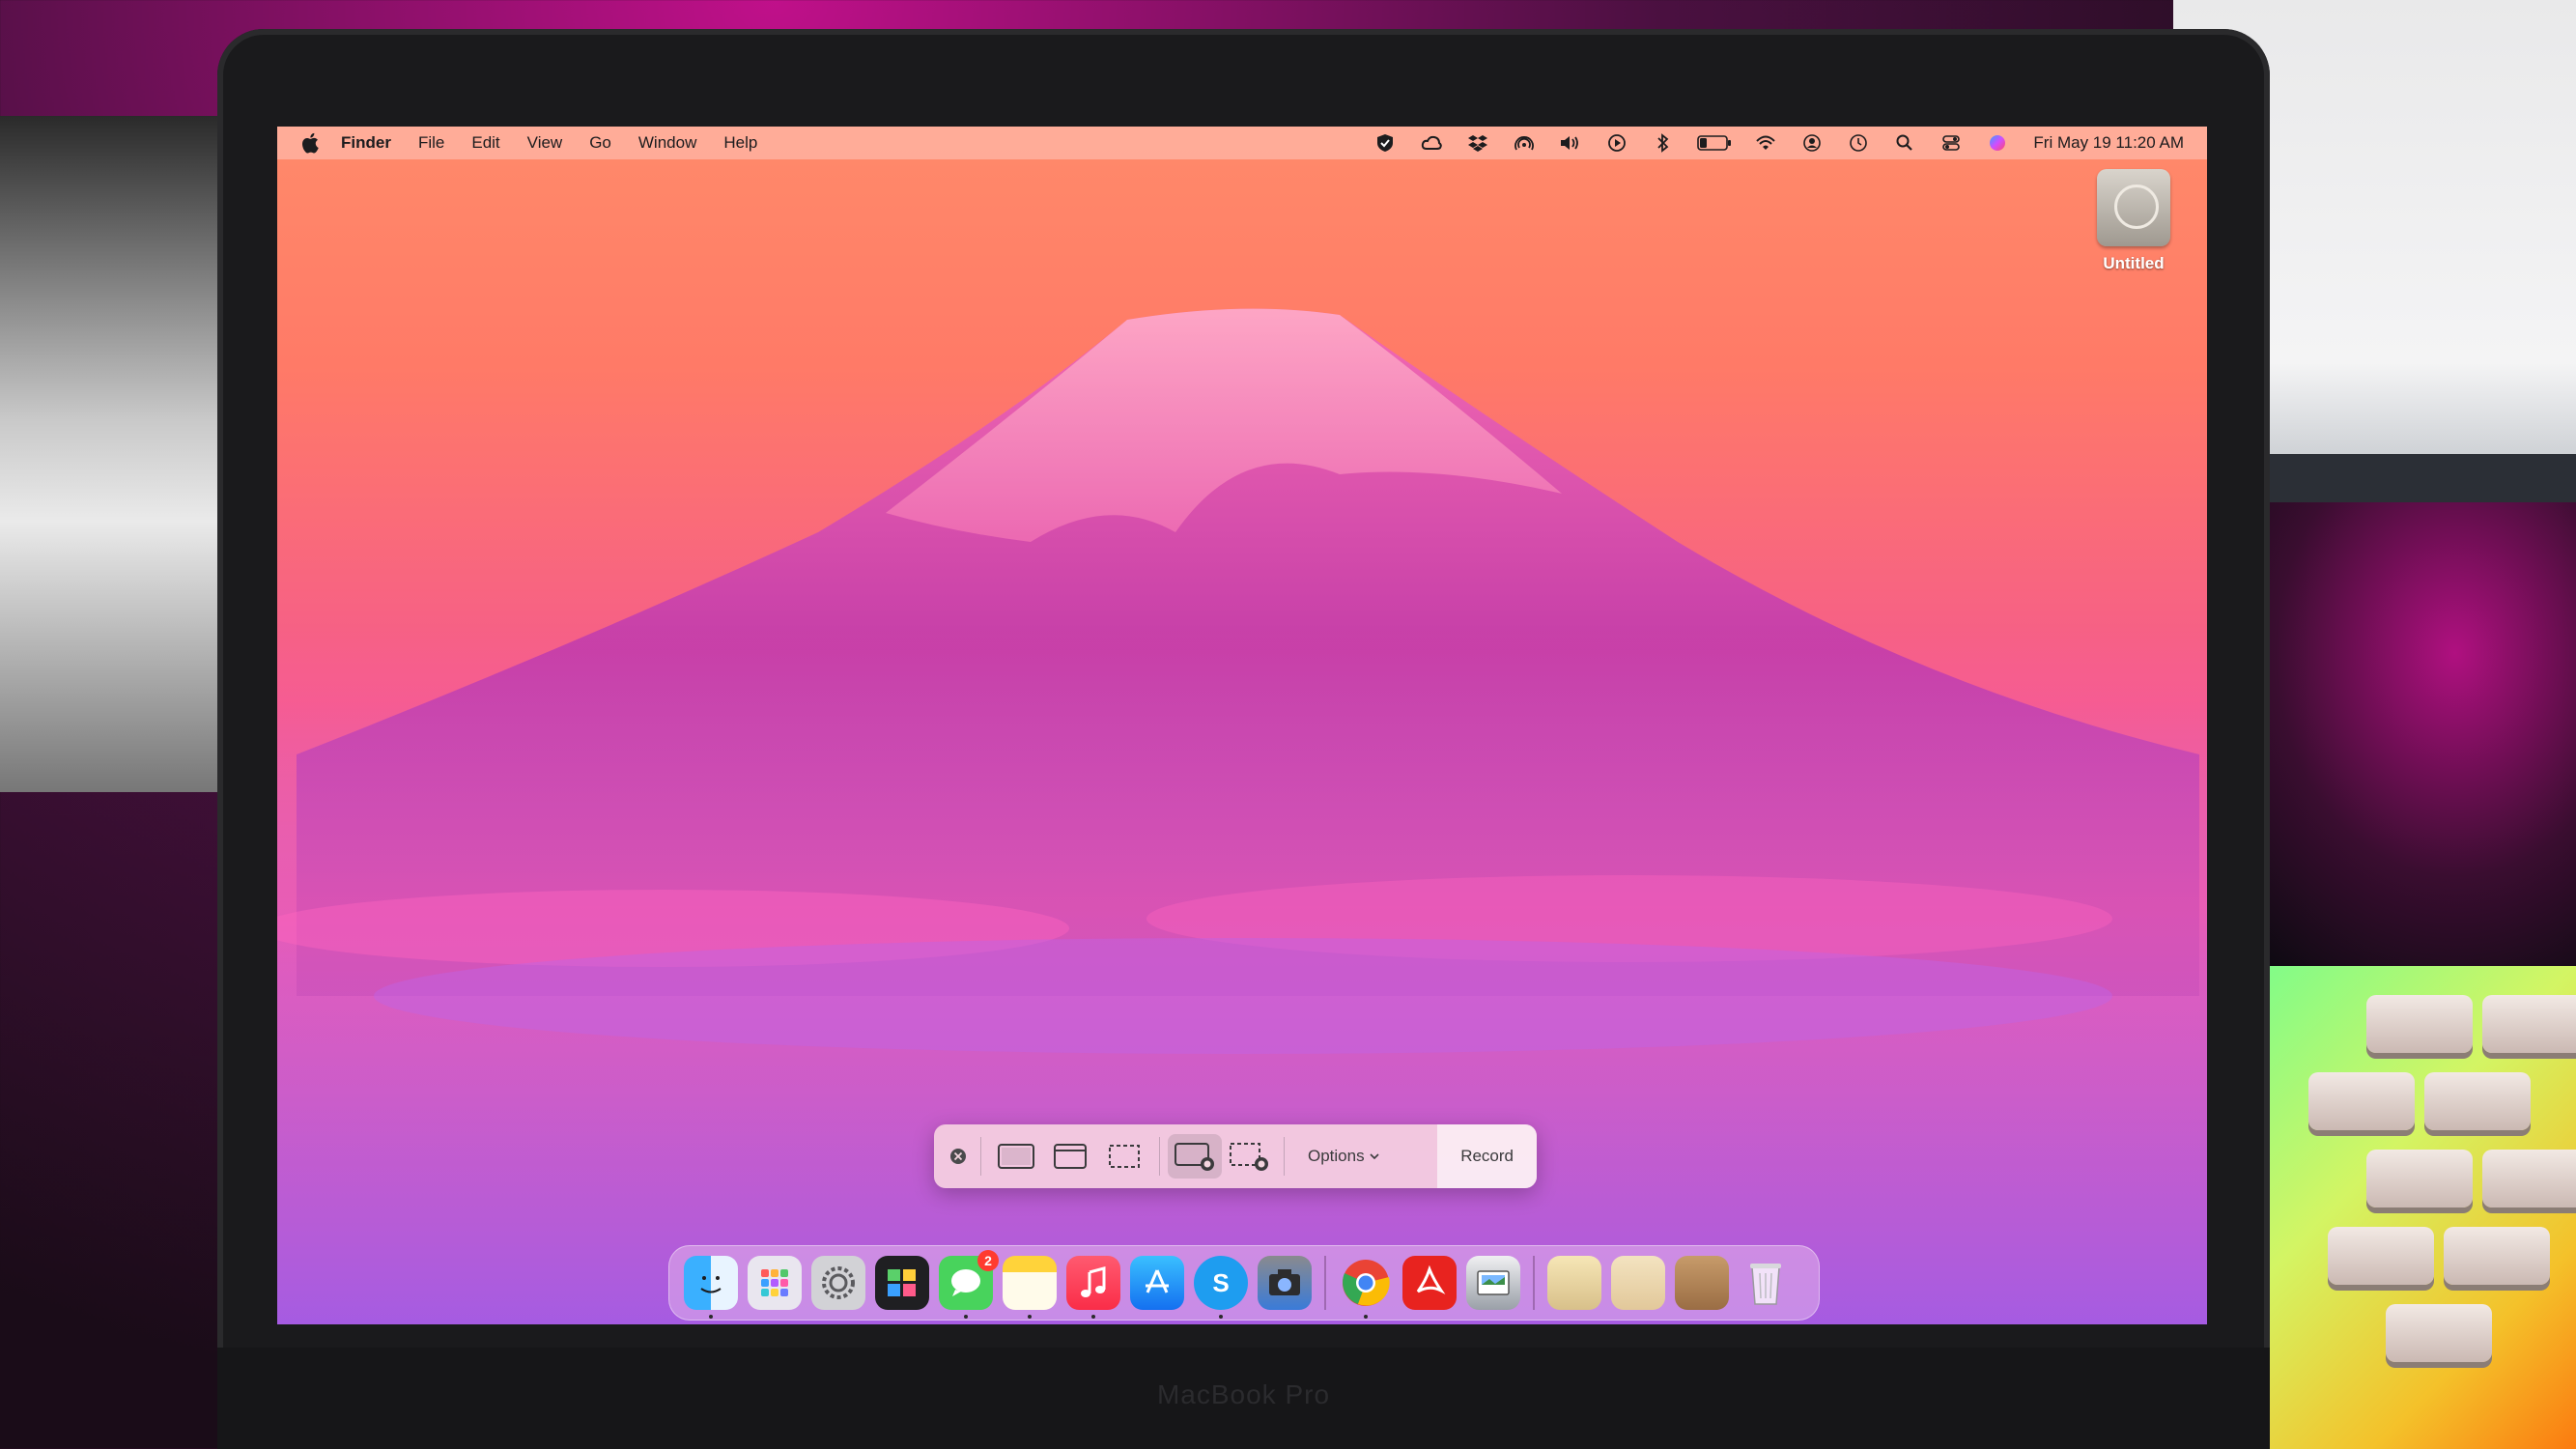 Image resolution: width=2576 pixels, height=1449 pixels. Describe the element at coordinates (1638, 1283) in the screenshot. I see `downloads-stack-icon` at that location.